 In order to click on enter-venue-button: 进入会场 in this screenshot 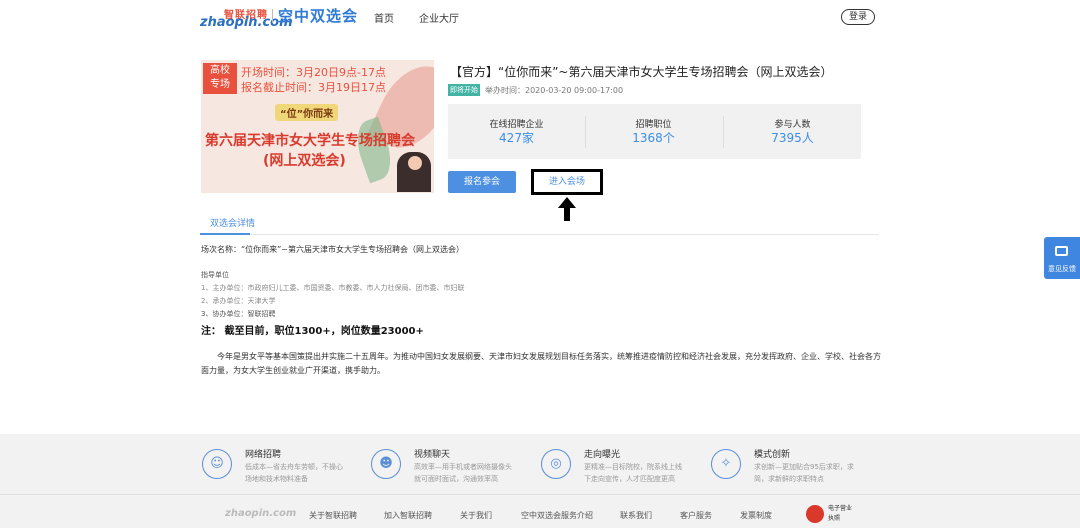, I will do `click(567, 182)`.